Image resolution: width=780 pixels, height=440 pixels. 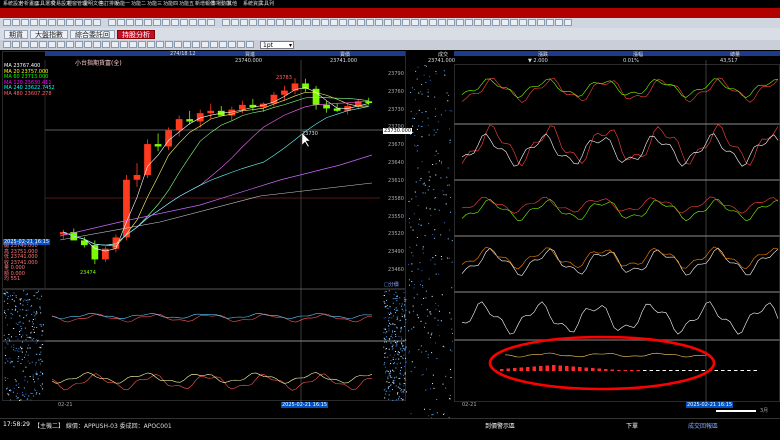 I want to click on fill-report-button: 成交回報區, so click(x=703, y=425).